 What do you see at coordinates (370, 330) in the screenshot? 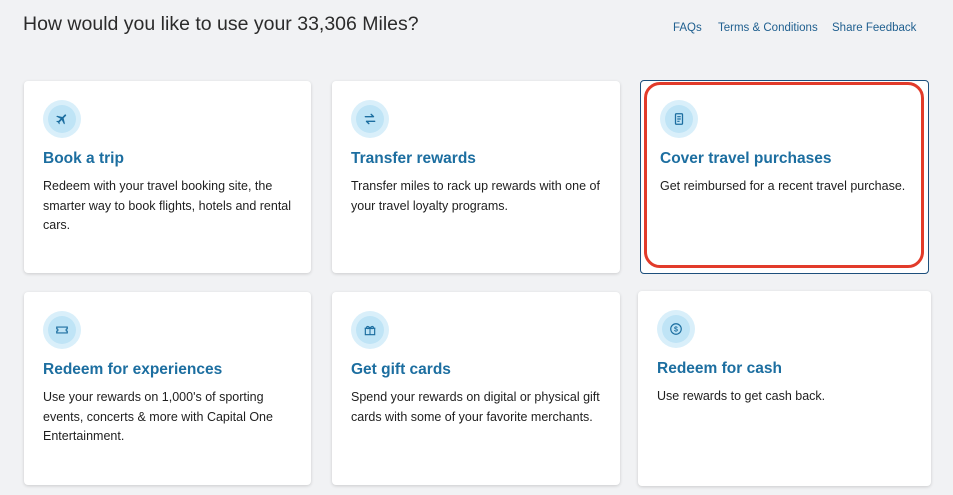
I see `gift-icon` at bounding box center [370, 330].